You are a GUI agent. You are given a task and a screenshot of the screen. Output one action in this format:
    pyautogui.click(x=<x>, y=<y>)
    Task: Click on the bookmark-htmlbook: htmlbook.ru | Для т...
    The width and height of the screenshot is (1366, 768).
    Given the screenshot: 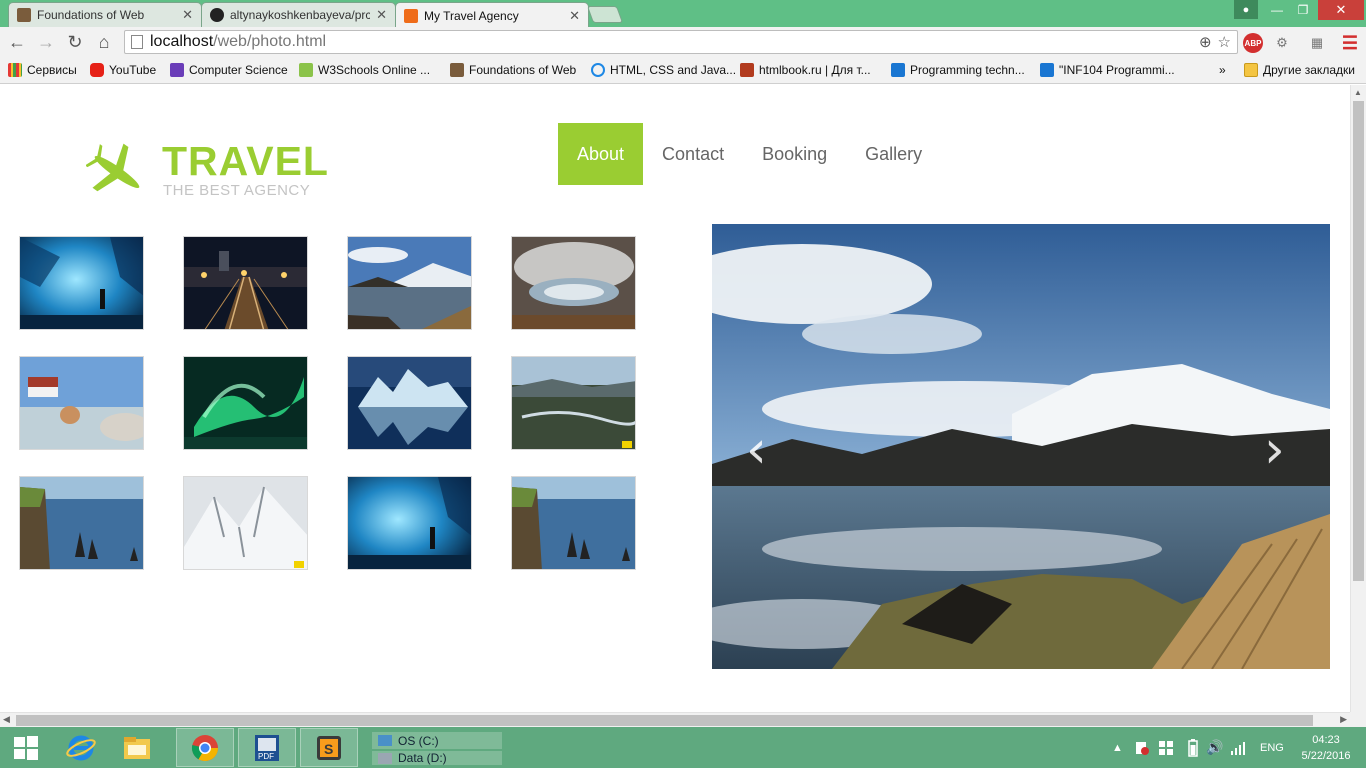 What is the action you would take?
    pyautogui.click(x=805, y=70)
    